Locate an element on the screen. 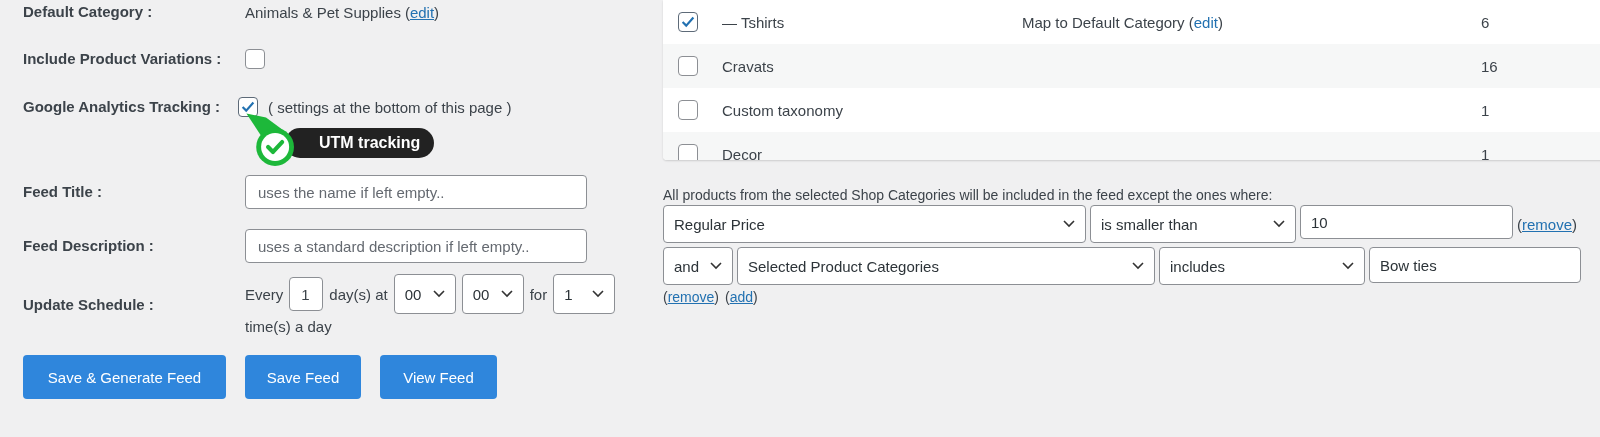 Image resolution: width=1600 pixels, height=437 pixels. filter-link-wrap: (add) is located at coordinates (741, 297).